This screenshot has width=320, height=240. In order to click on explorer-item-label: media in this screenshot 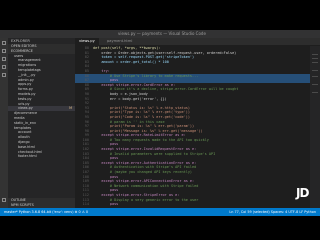, I will do `click(19, 117)`.